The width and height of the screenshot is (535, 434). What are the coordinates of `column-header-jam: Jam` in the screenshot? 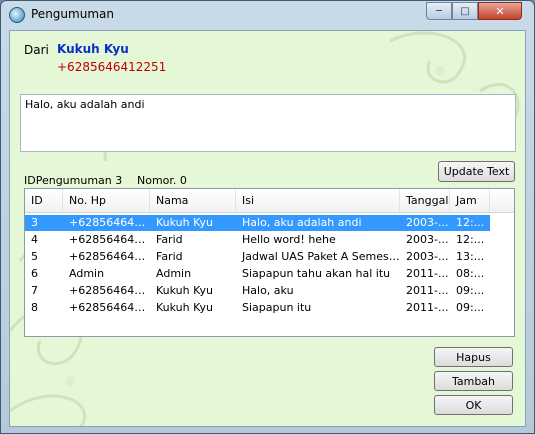 It's located at (470, 200).